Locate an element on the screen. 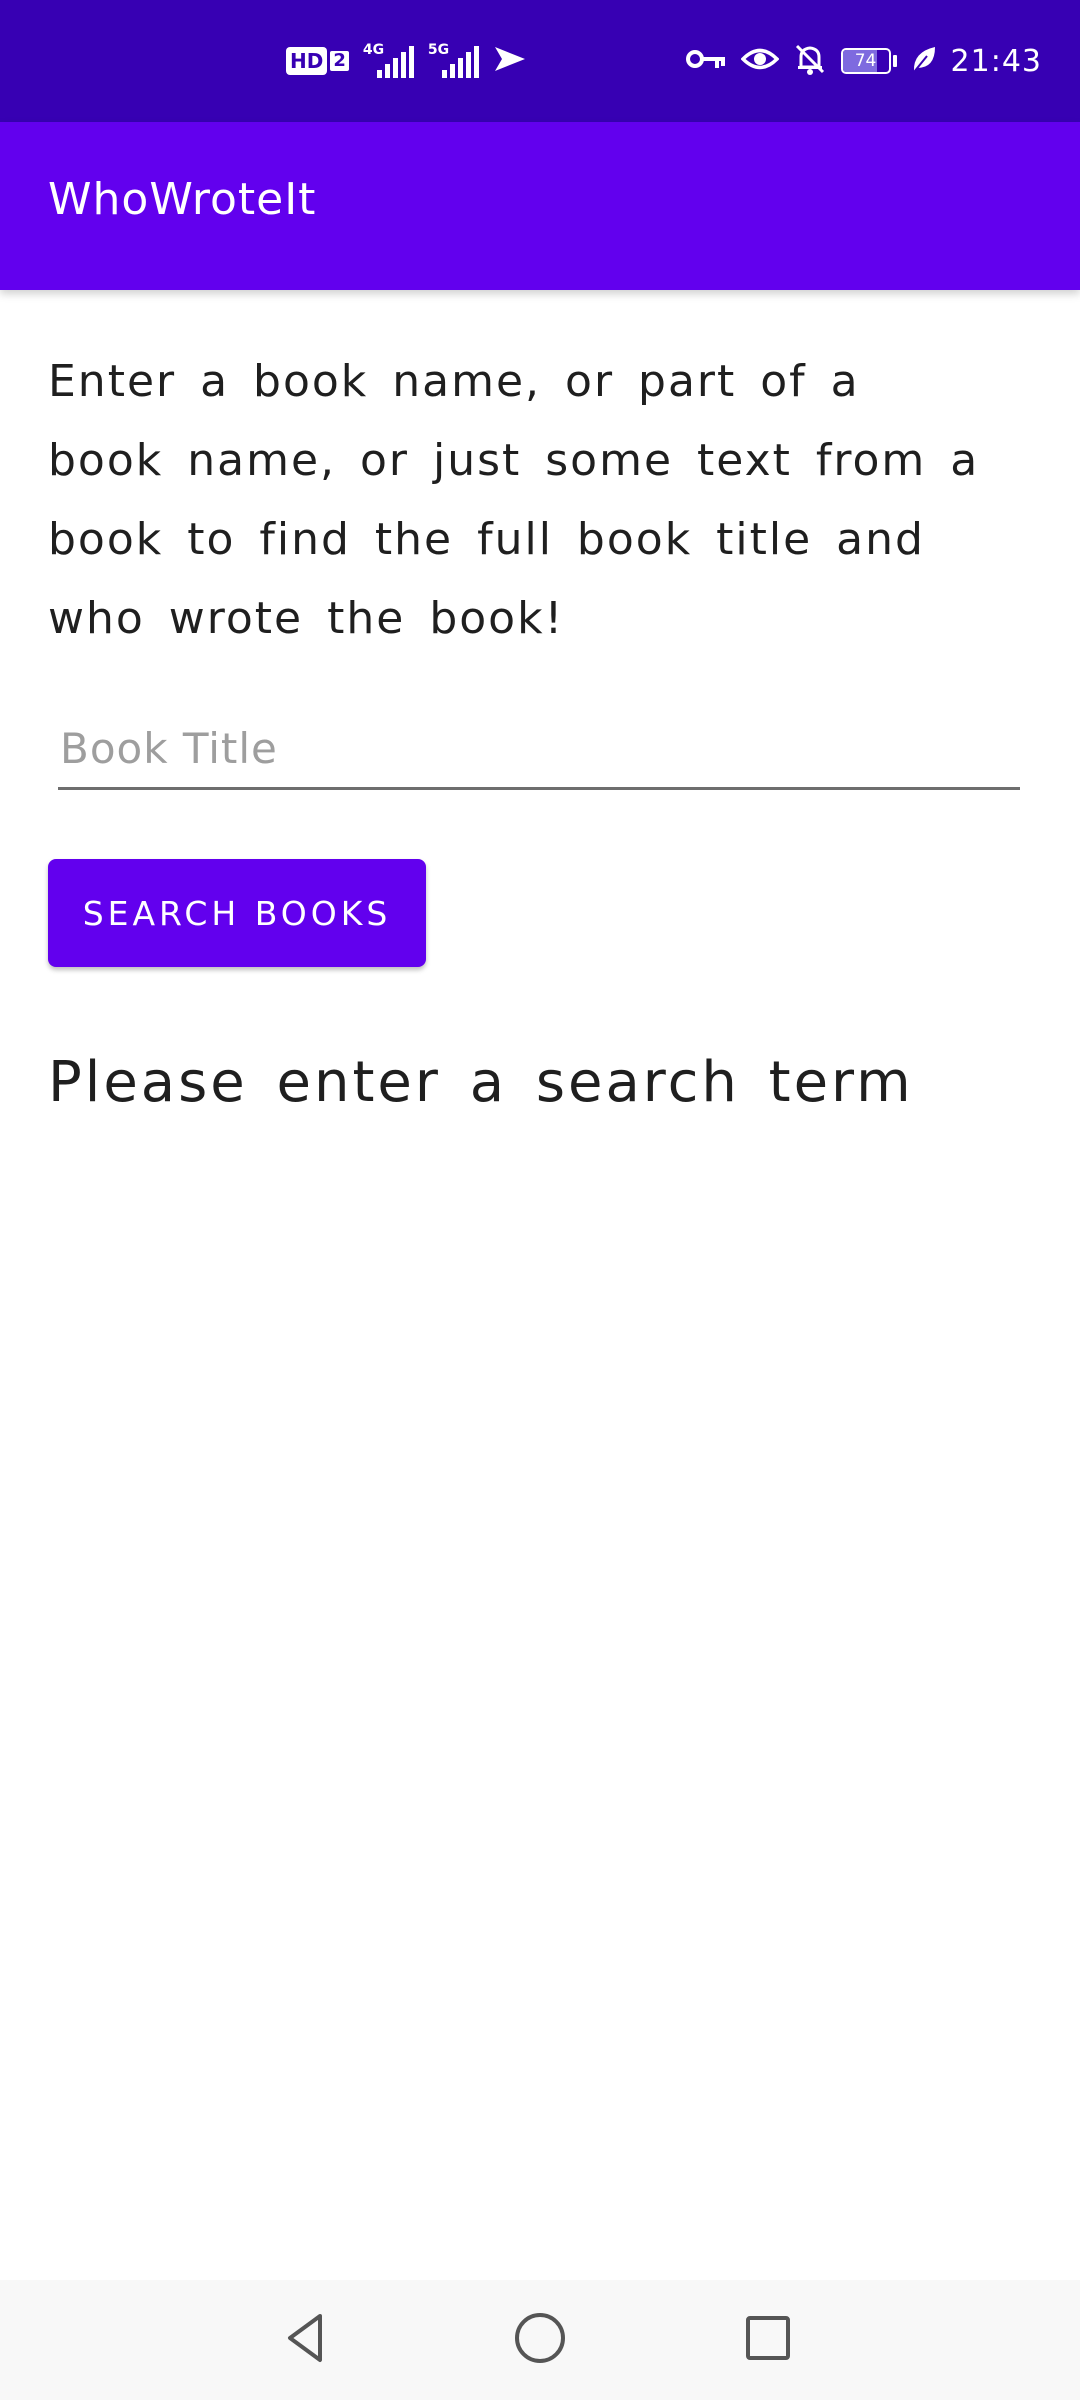 Image resolution: width=1080 pixels, height=2400 pixels. signal-4g-icon: 4G is located at coordinates (388, 60).